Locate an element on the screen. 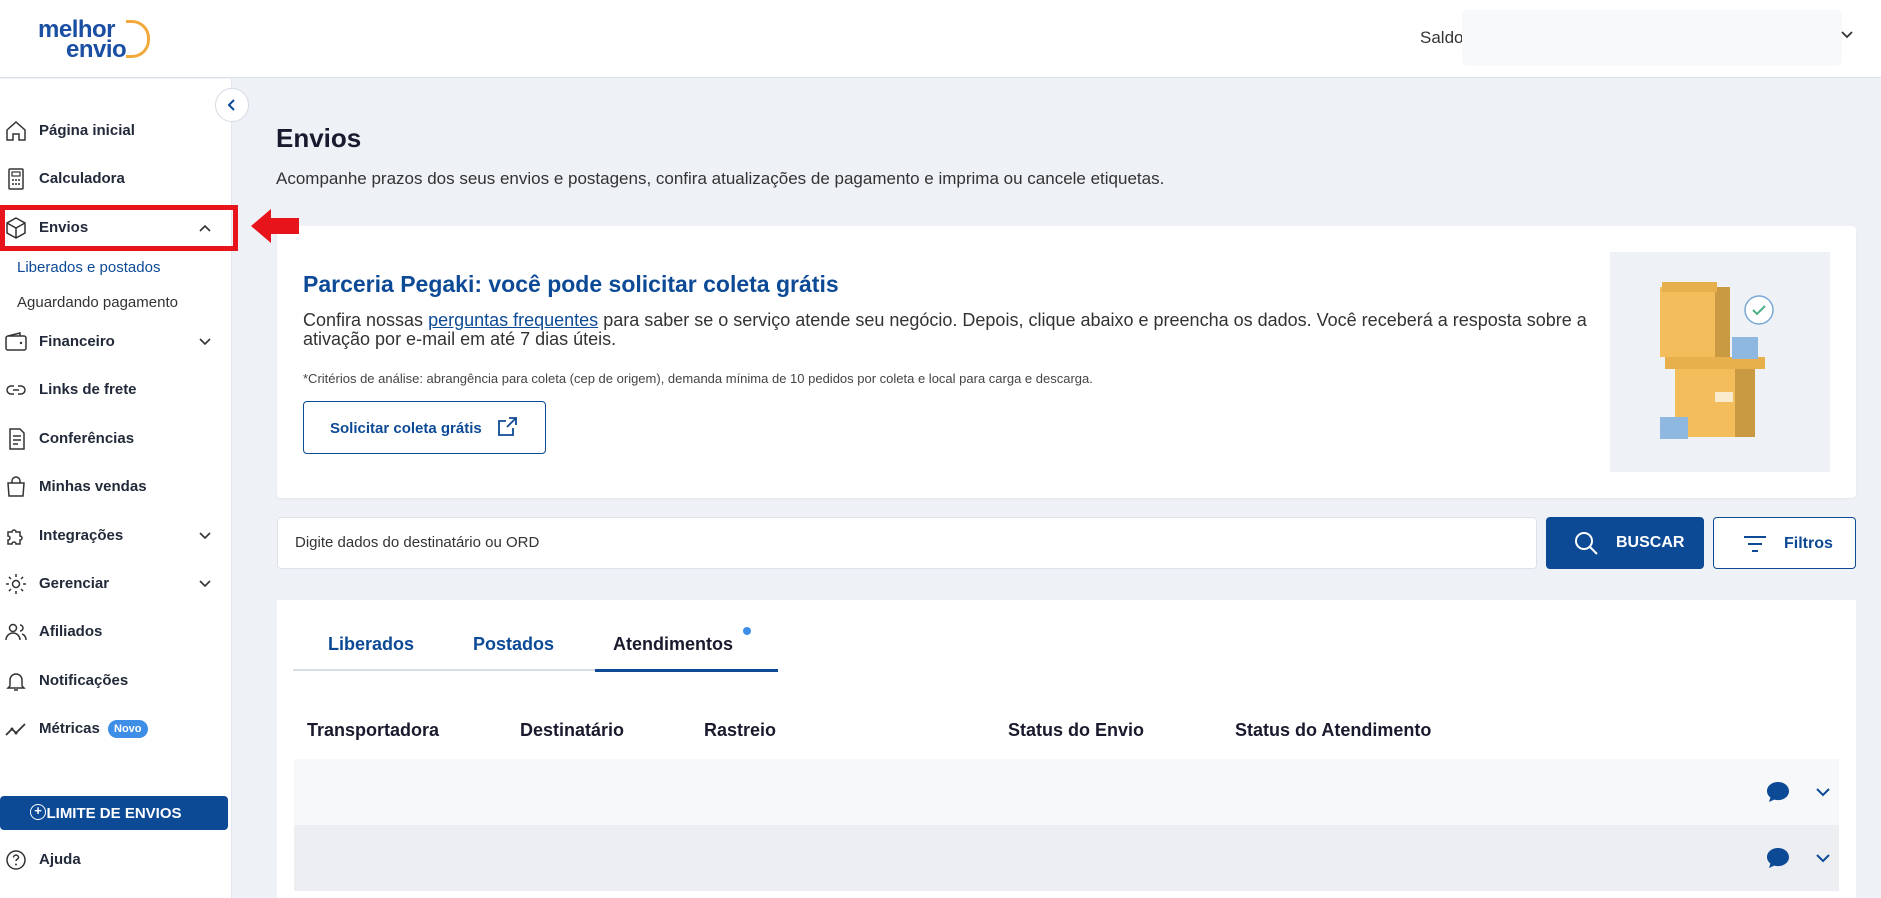 The image size is (1881, 898). saldo-dropdown is located at coordinates (1652, 38).